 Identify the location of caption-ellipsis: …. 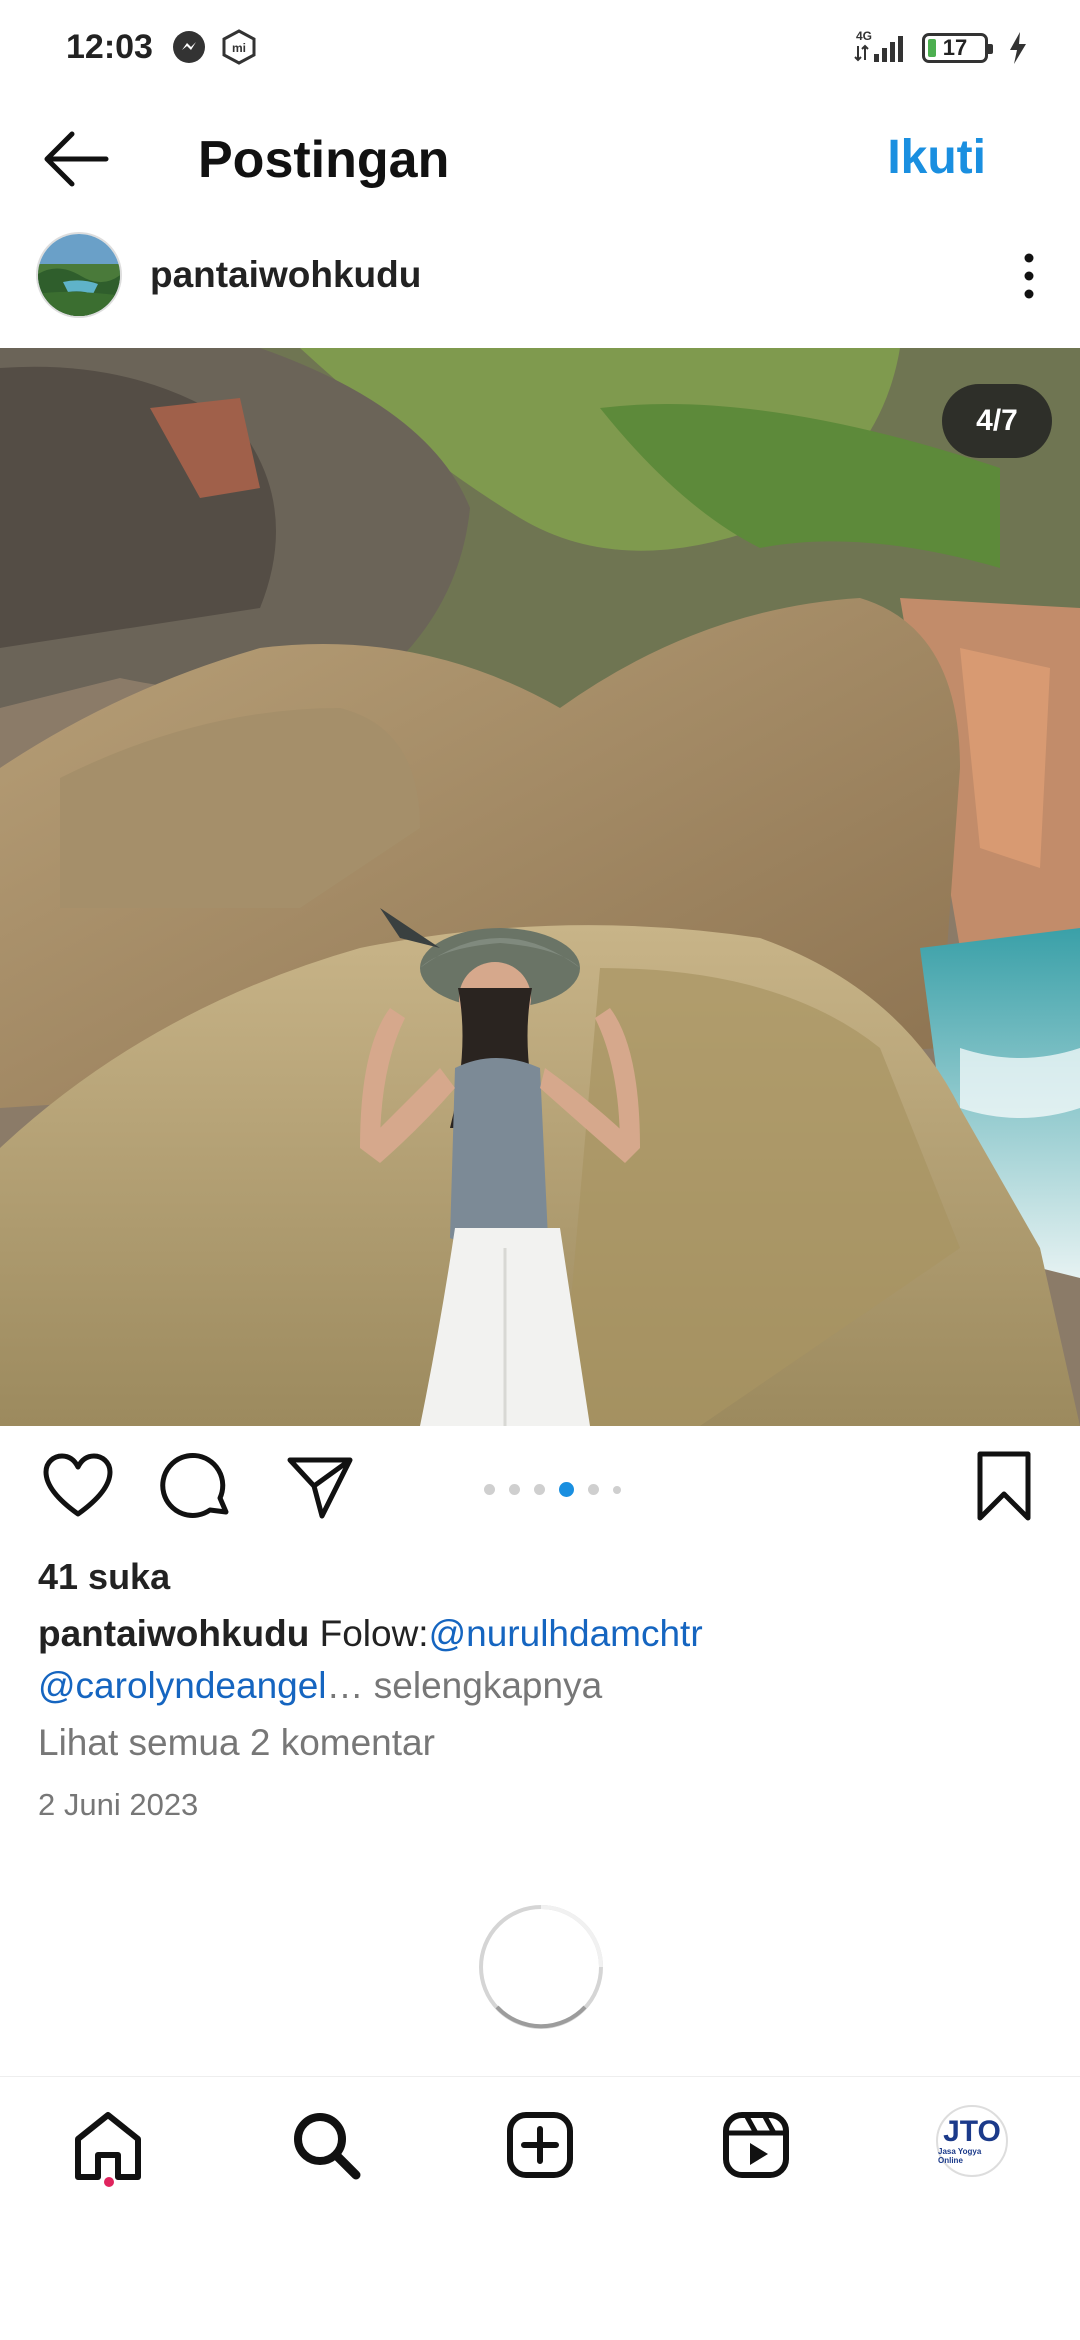
(345, 1685).